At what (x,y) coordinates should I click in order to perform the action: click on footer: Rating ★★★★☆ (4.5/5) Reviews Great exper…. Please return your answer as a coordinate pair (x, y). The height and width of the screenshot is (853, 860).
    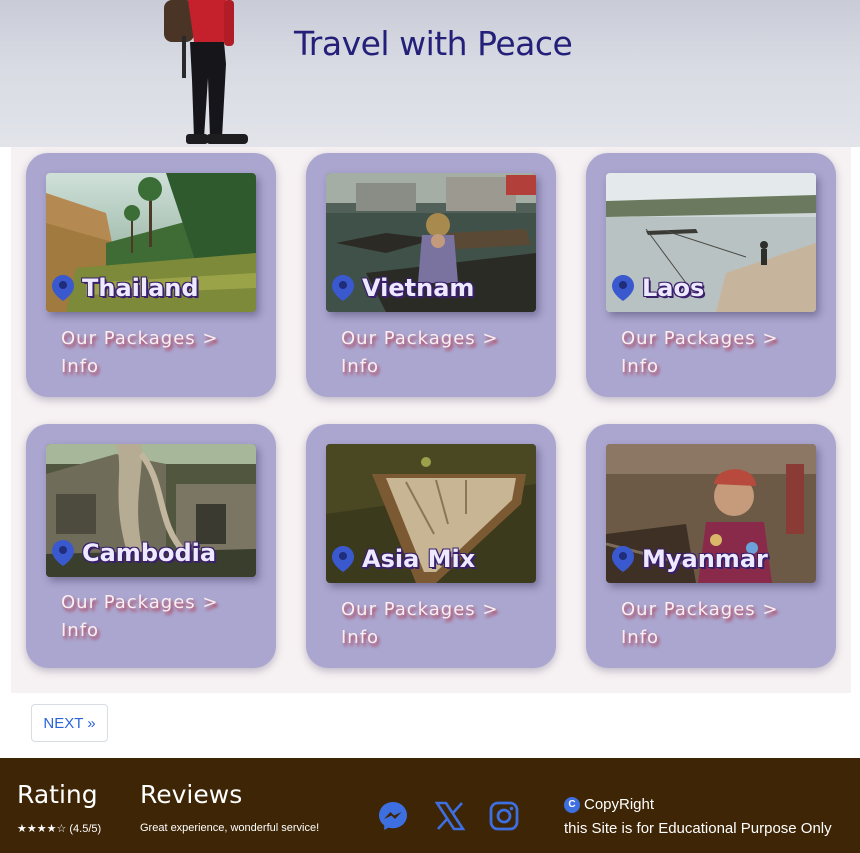
    Looking at the image, I should click on (430, 805).